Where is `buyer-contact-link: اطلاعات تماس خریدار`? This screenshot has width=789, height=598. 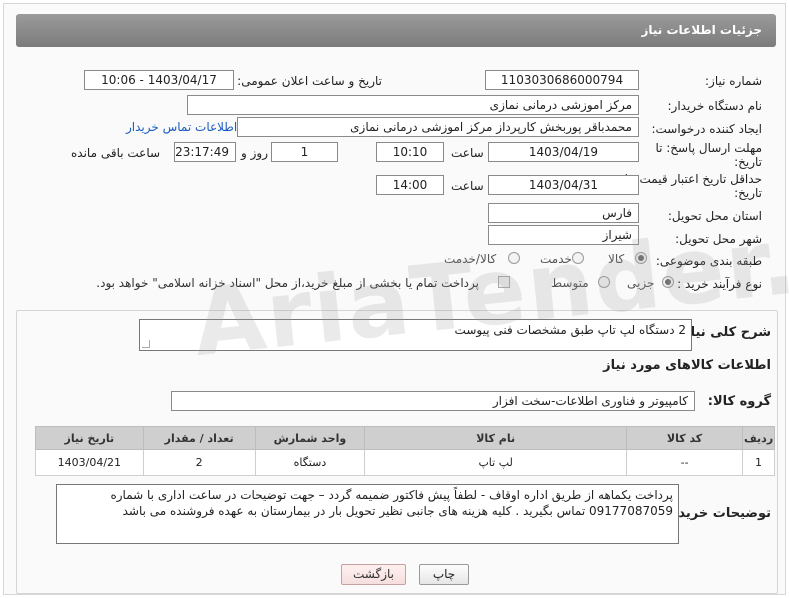 buyer-contact-link: اطلاعات تماس خریدار is located at coordinates (181, 127).